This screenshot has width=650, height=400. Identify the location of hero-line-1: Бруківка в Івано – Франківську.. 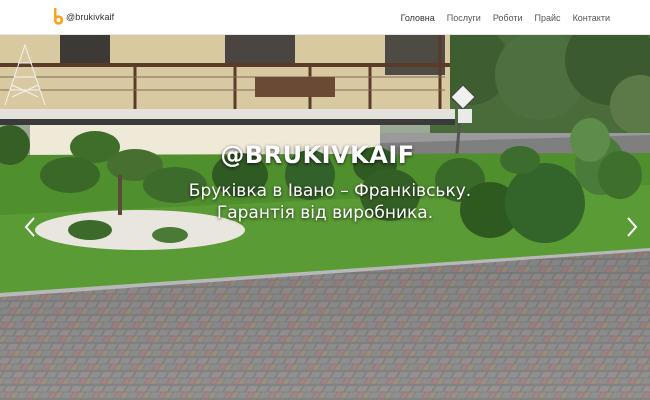
(330, 191).